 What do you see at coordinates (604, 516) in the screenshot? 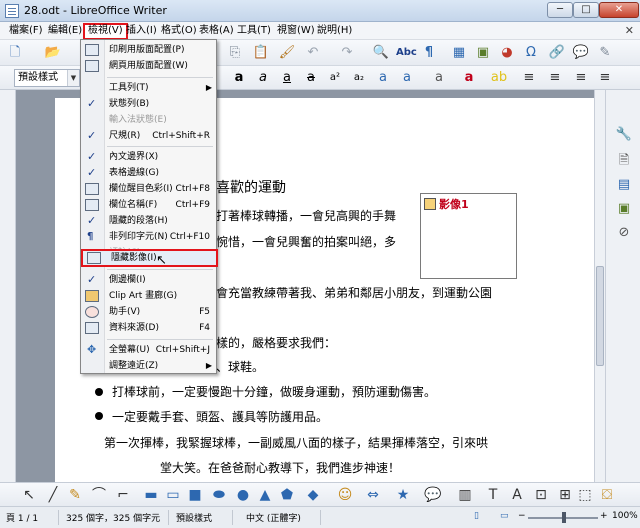
I see `zoom-in-icon: +` at bounding box center [604, 516].